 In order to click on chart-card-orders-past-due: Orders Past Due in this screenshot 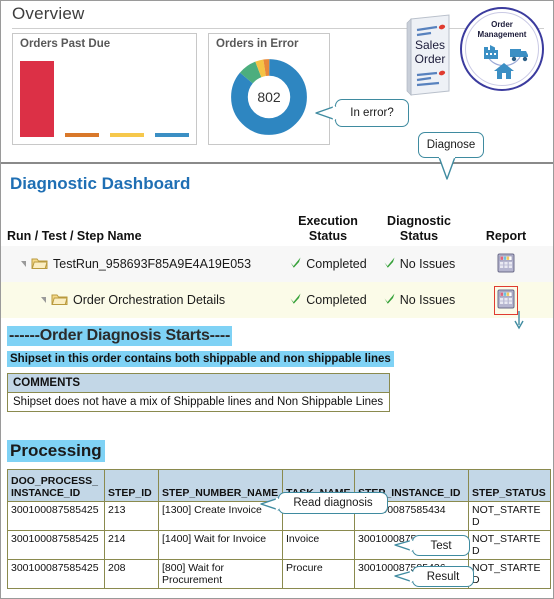, I will do `click(104, 89)`.